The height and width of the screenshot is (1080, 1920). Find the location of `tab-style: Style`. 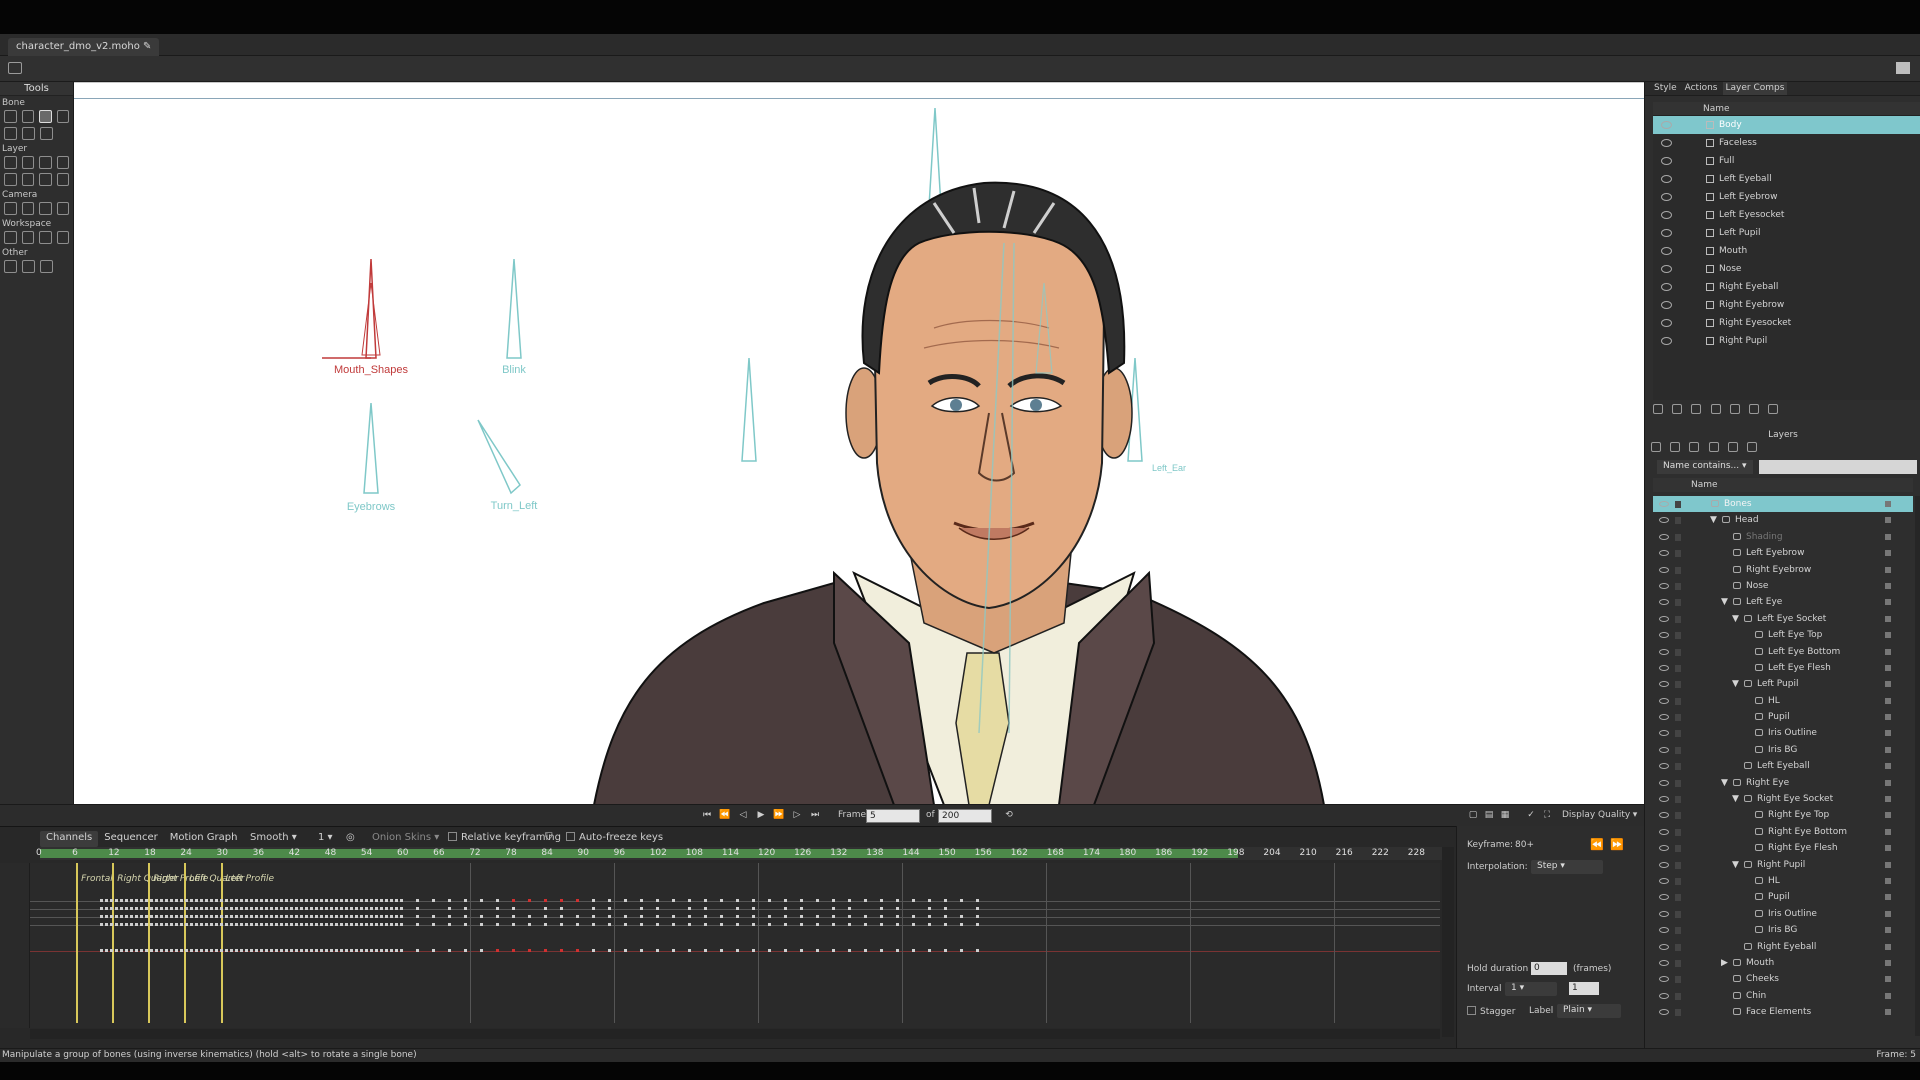

tab-style: Style is located at coordinates (1665, 88).